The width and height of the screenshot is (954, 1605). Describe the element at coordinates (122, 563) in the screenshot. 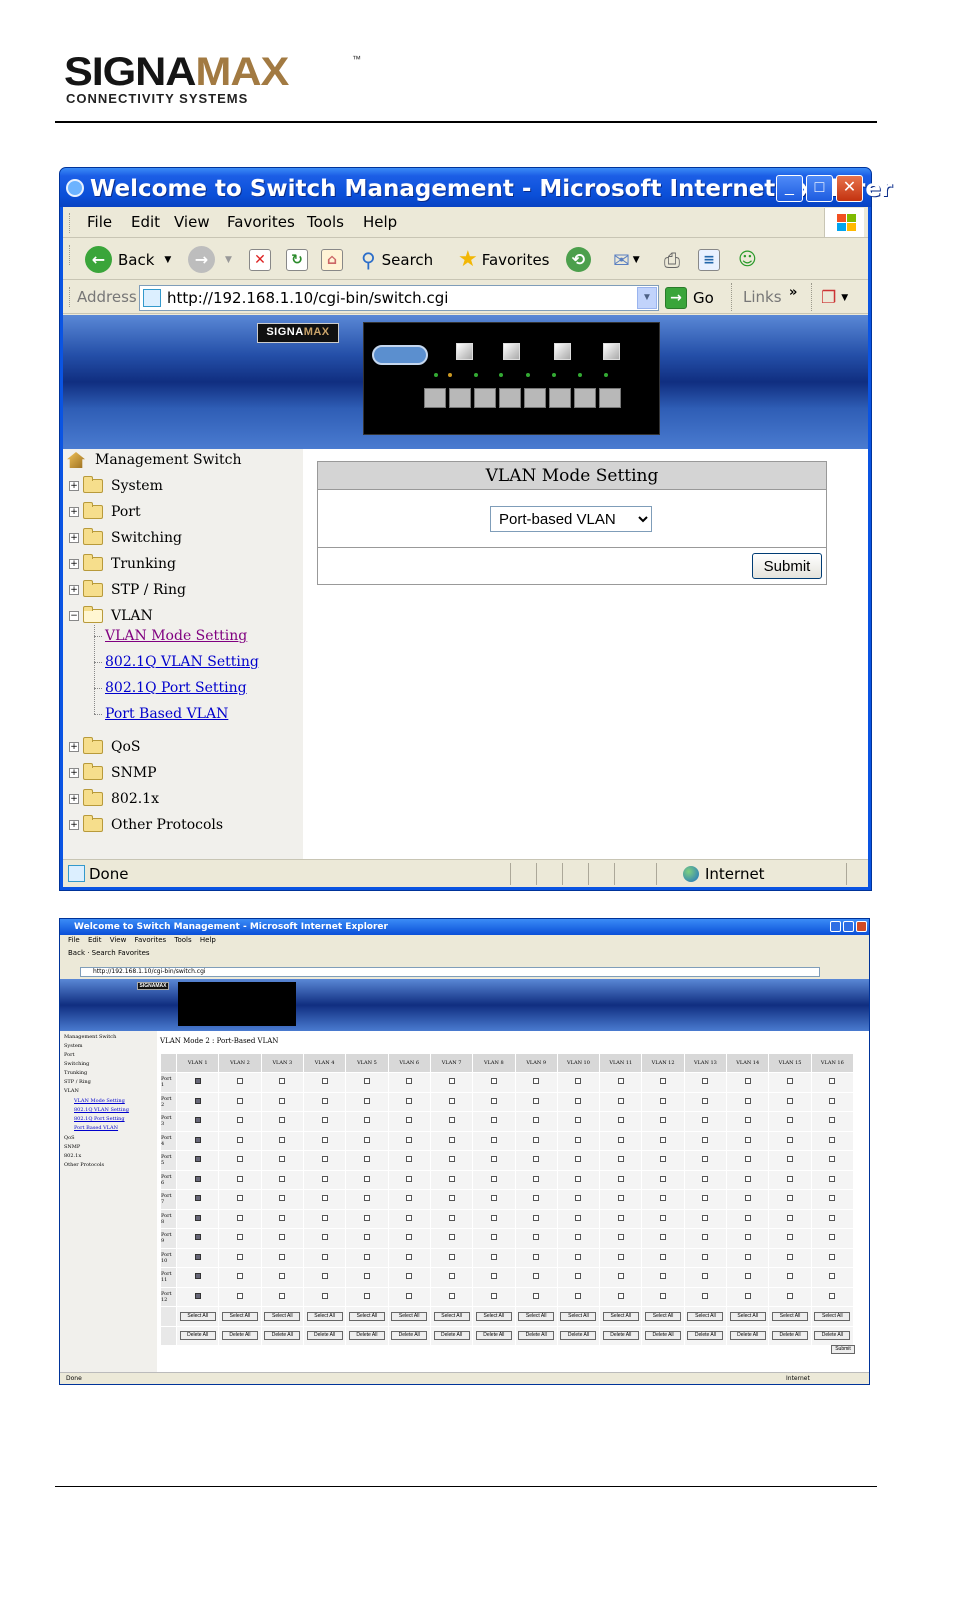

I see `tree-folder-trunking: + Trunking` at that location.